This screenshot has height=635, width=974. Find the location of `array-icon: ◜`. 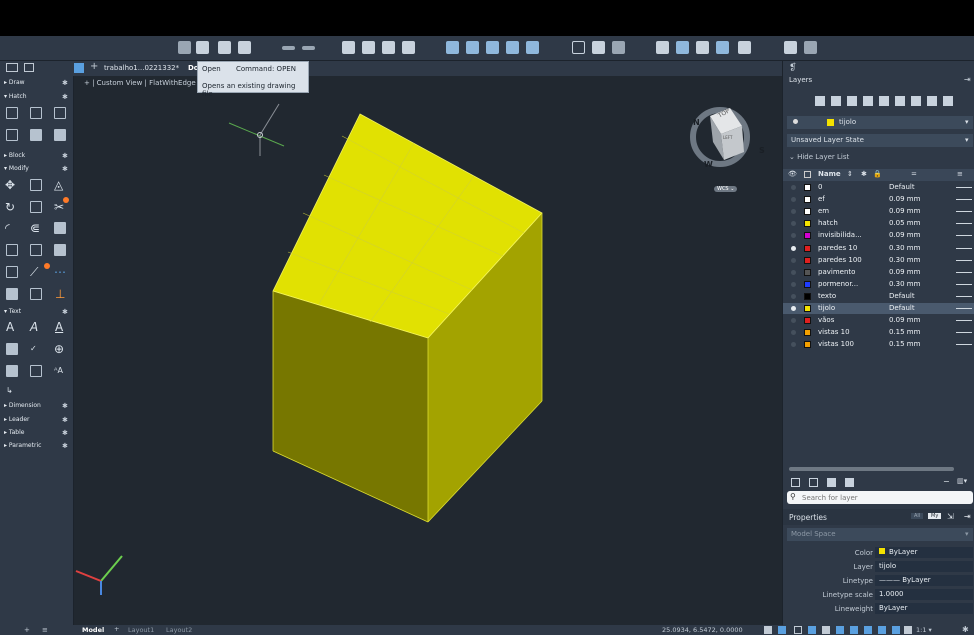

array-icon: ◜ is located at coordinates (11, 228).